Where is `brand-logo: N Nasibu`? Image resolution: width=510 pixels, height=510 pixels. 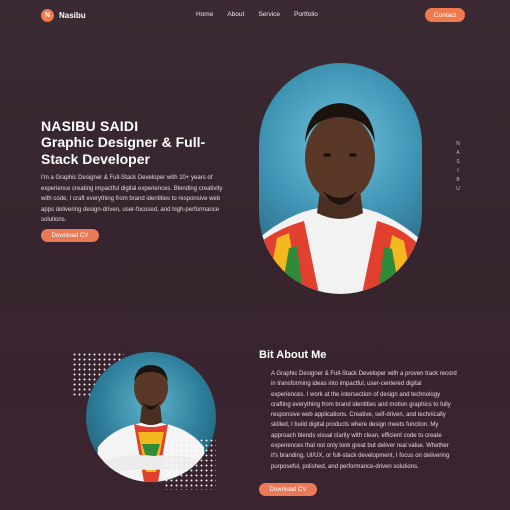 brand-logo: N Nasibu is located at coordinates (63, 15).